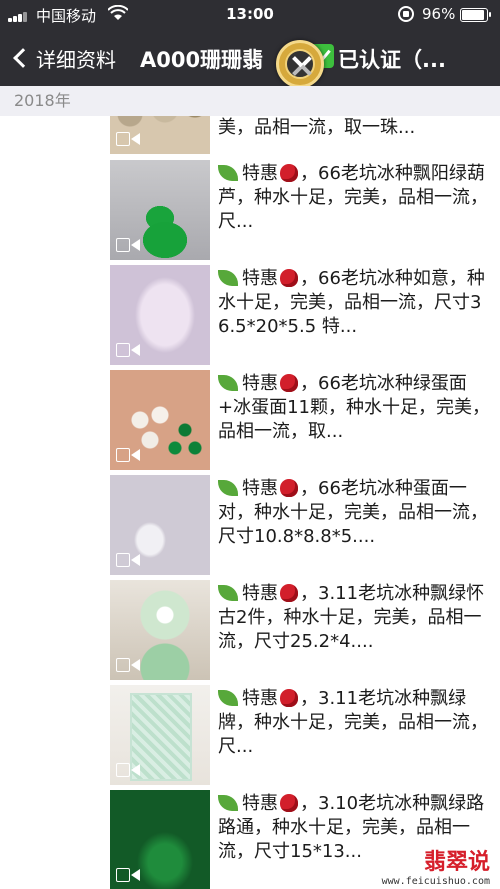 Image resolution: width=500 pixels, height=889 pixels. I want to click on chevron-left-icon, so click(23, 58).